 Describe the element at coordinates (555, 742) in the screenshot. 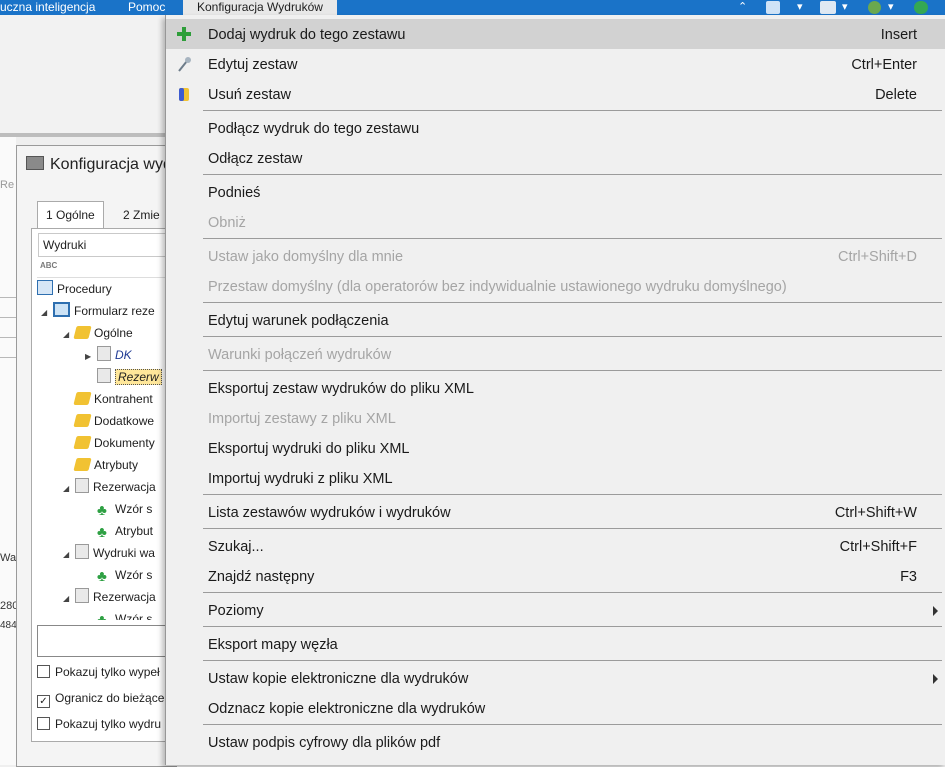

I see `menu-item-digital-signature: Ustaw podpis cyfrowy dla plików pdf` at that location.